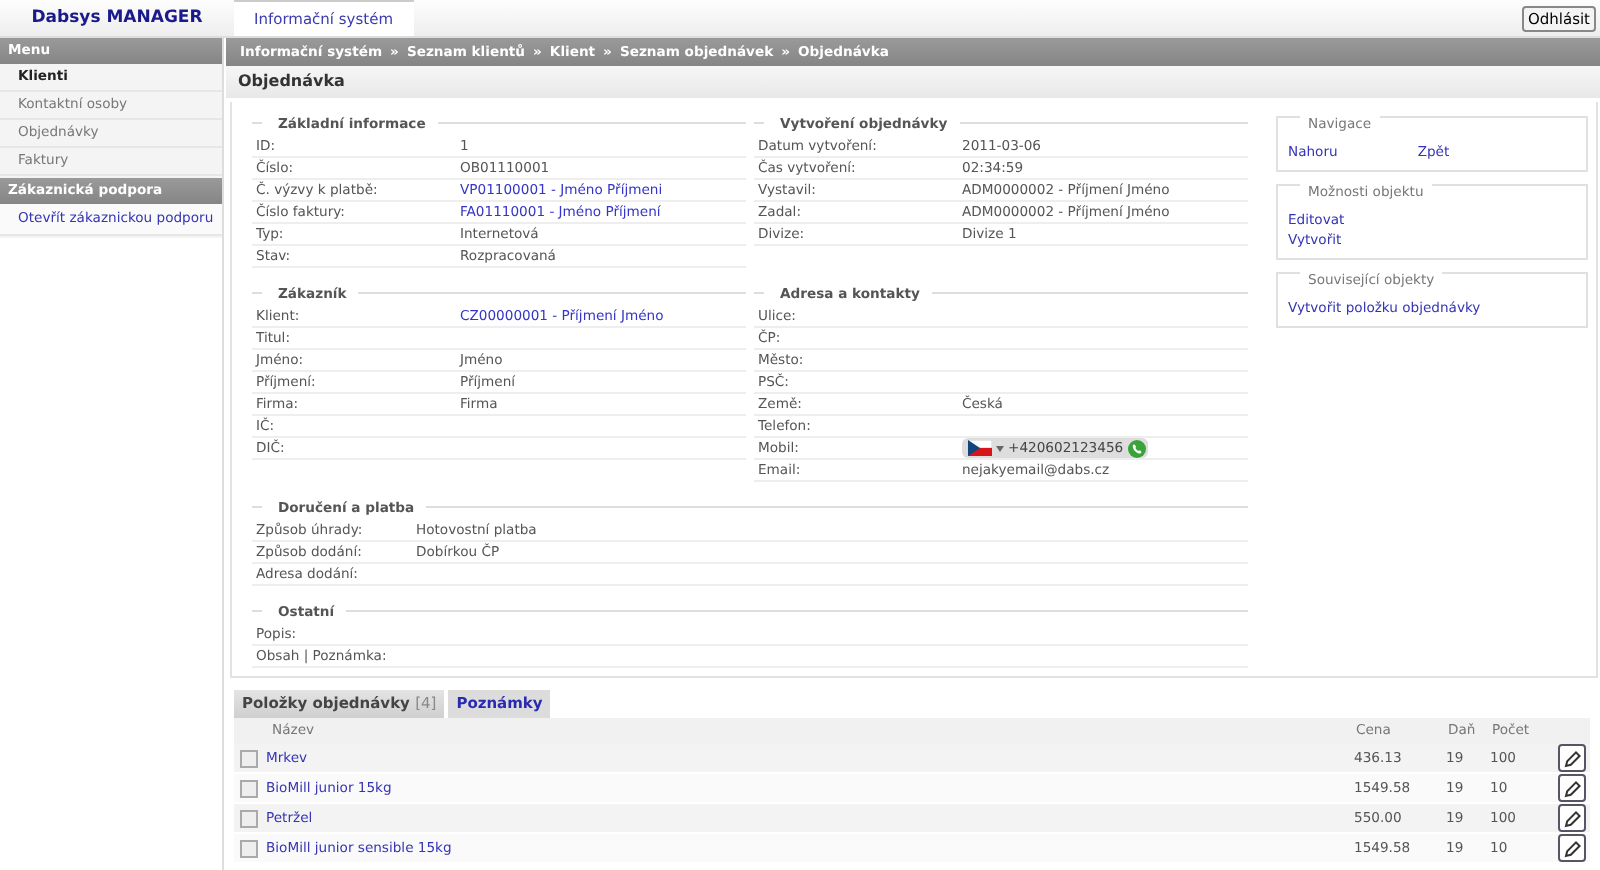 The width and height of the screenshot is (1600, 870). Describe the element at coordinates (980, 448) in the screenshot. I see `flag-icon` at that location.